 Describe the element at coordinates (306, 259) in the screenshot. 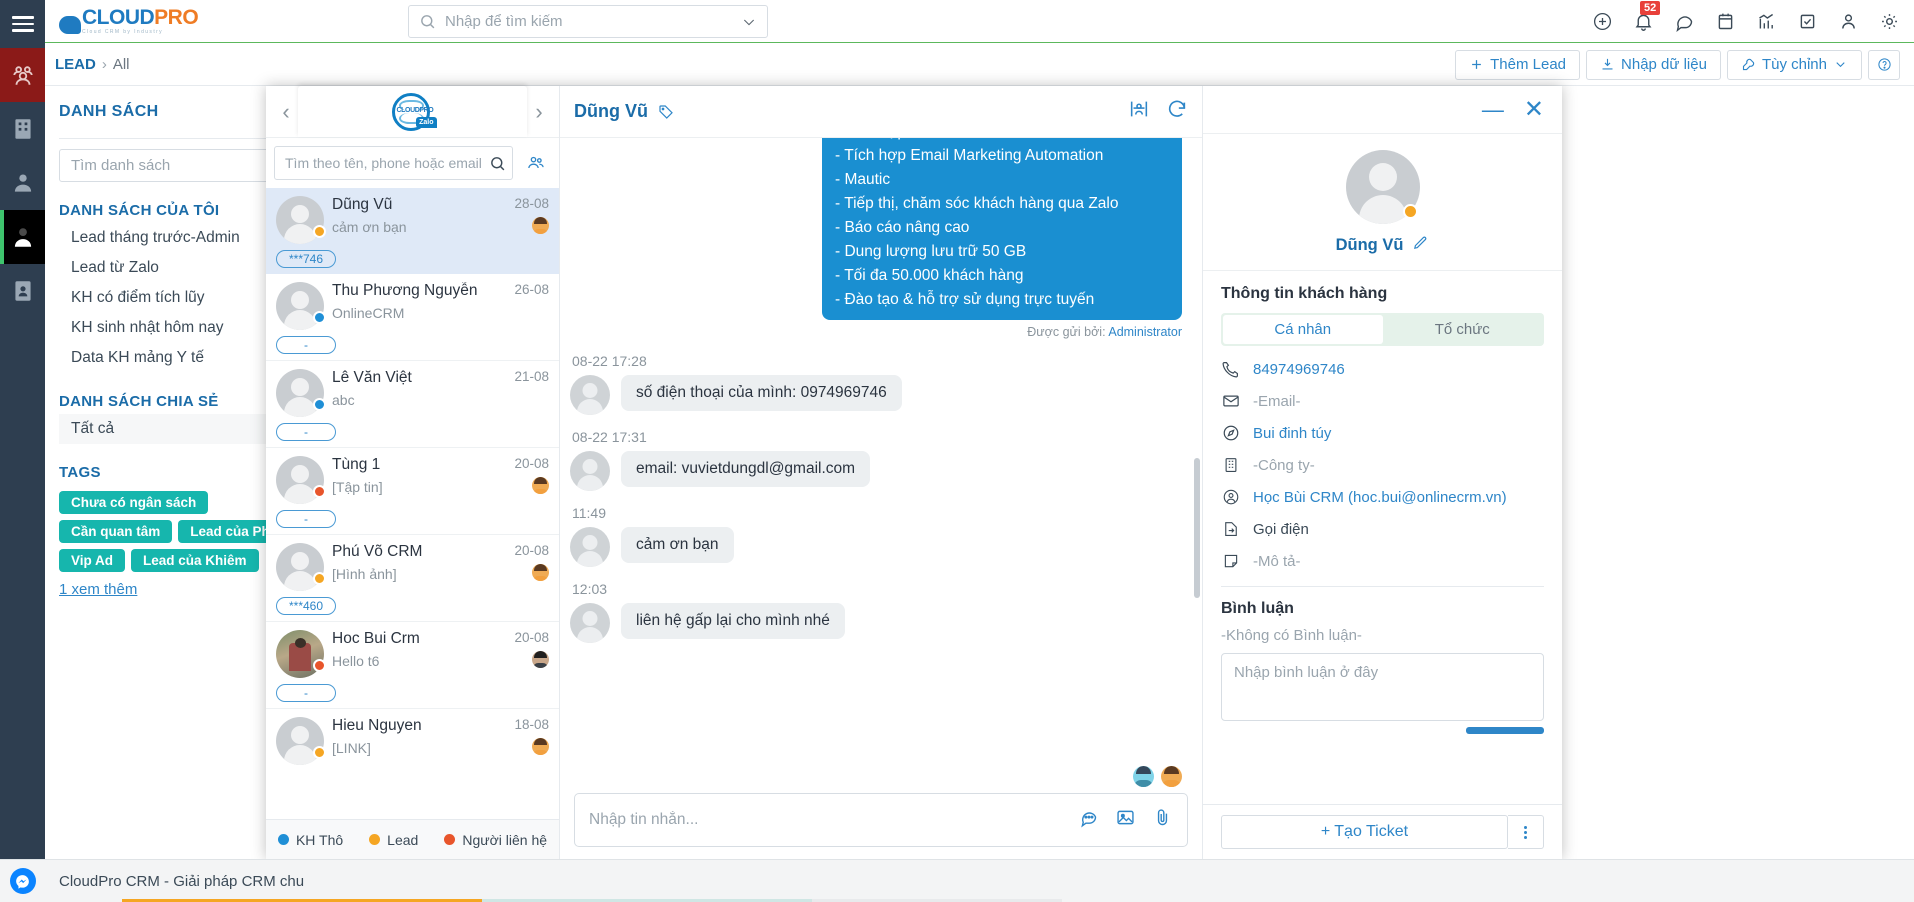

I see `contact-phone-pill: ***746` at that location.